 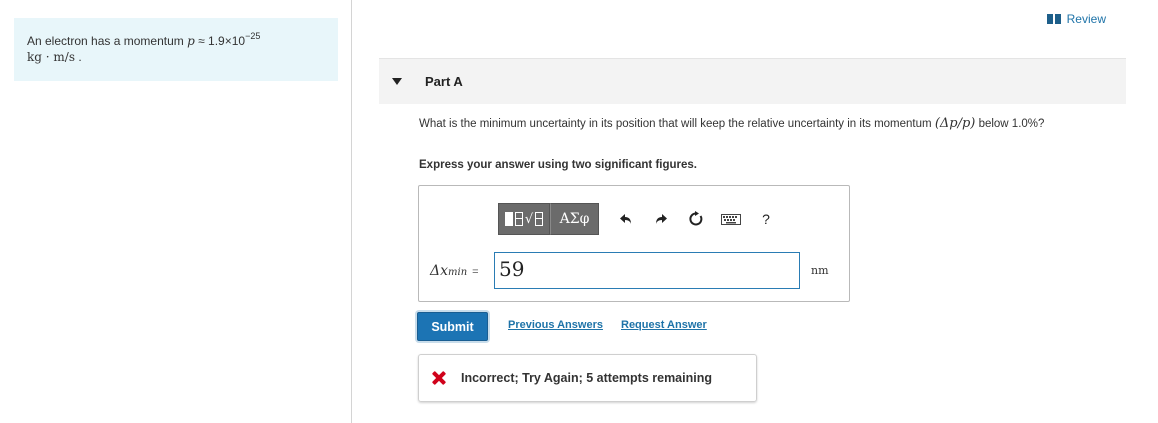 What do you see at coordinates (731, 219) in the screenshot?
I see `keyboard-icon` at bounding box center [731, 219].